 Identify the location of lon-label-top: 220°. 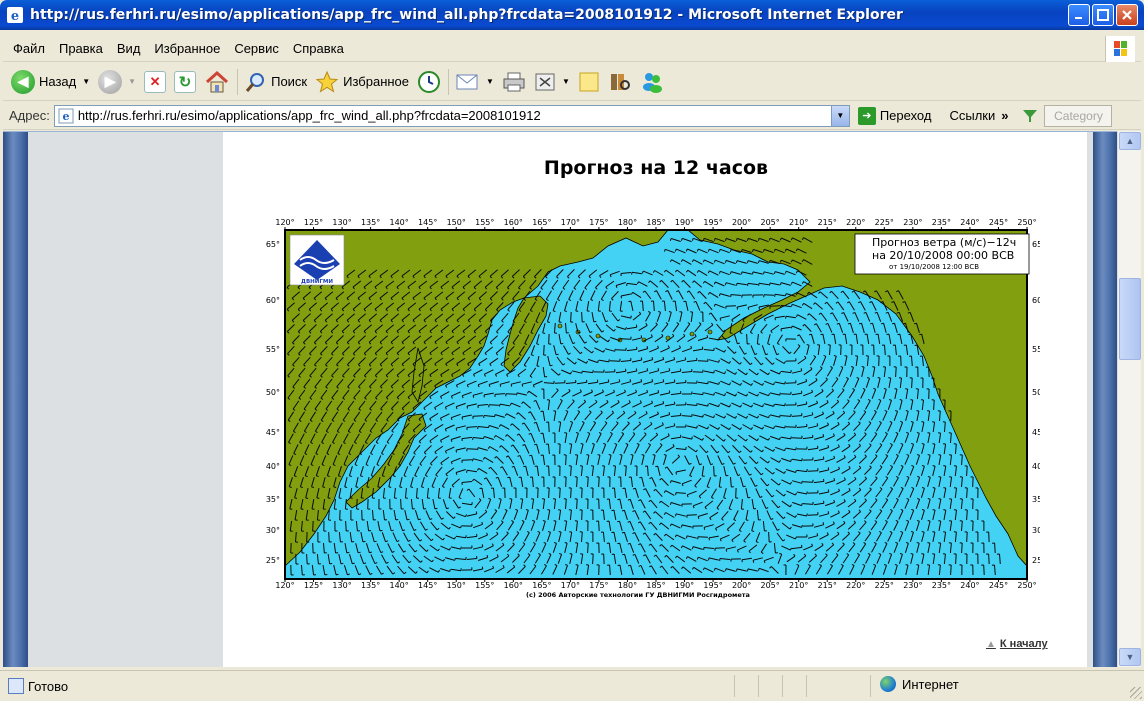
(855, 222).